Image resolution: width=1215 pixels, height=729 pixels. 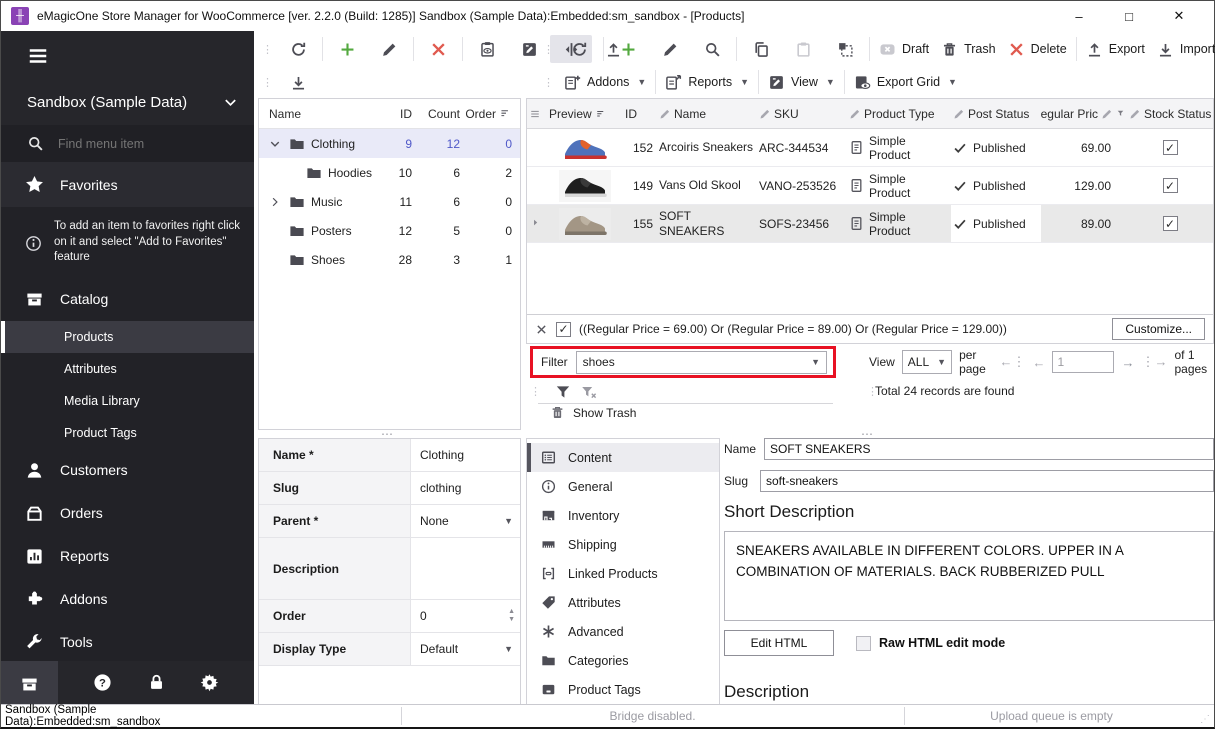 I want to click on category-tree-row: Hoodies 10 6 2, so click(x=389, y=172).